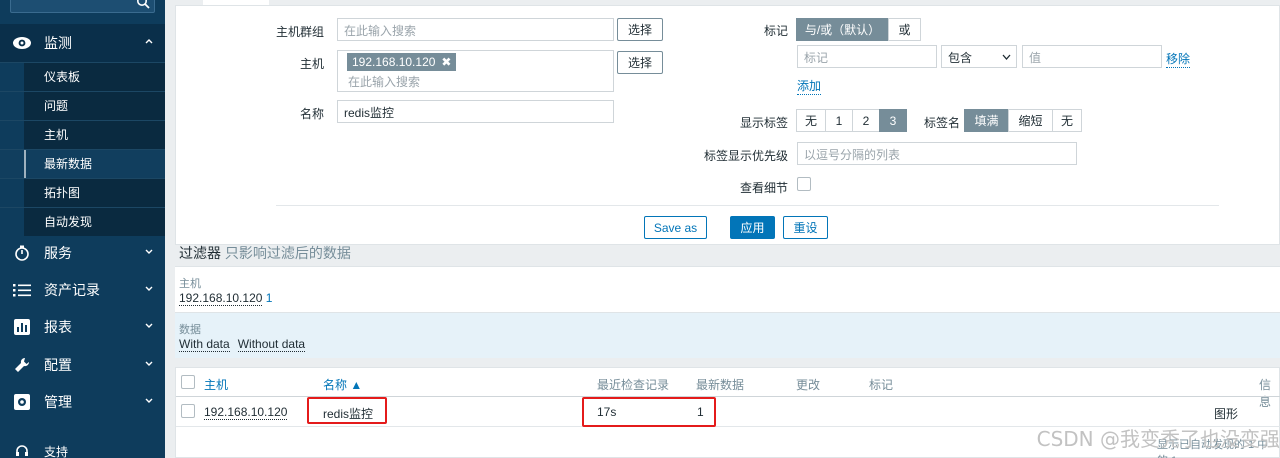  Describe the element at coordinates (311, 64) in the screenshot. I see `hosts-label: 主机` at that location.